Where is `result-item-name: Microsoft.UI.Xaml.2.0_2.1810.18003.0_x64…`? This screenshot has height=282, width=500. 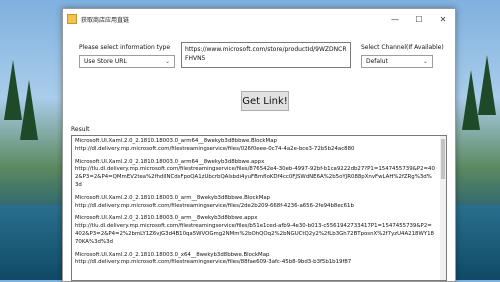 result-item-name: Microsoft.UI.Xaml.2.0_2.1810.18003.0_x64… is located at coordinates (172, 254).